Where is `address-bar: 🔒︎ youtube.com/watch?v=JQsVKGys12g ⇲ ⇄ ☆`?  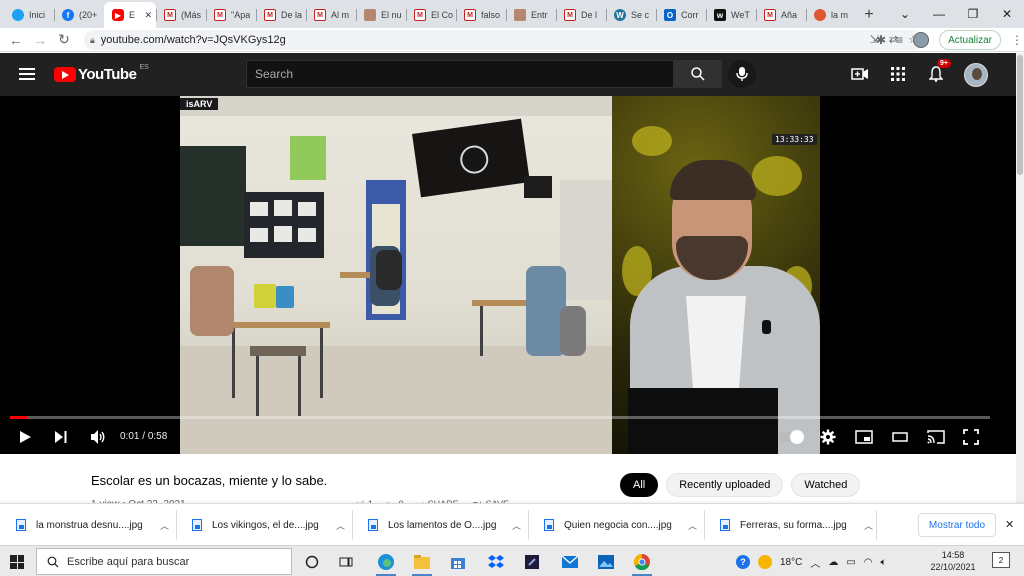
address-bar: 🔒︎ youtube.com/watch?v=JQsVKGys12g ⇲ ⇄ ☆ is located at coordinates (504, 40).